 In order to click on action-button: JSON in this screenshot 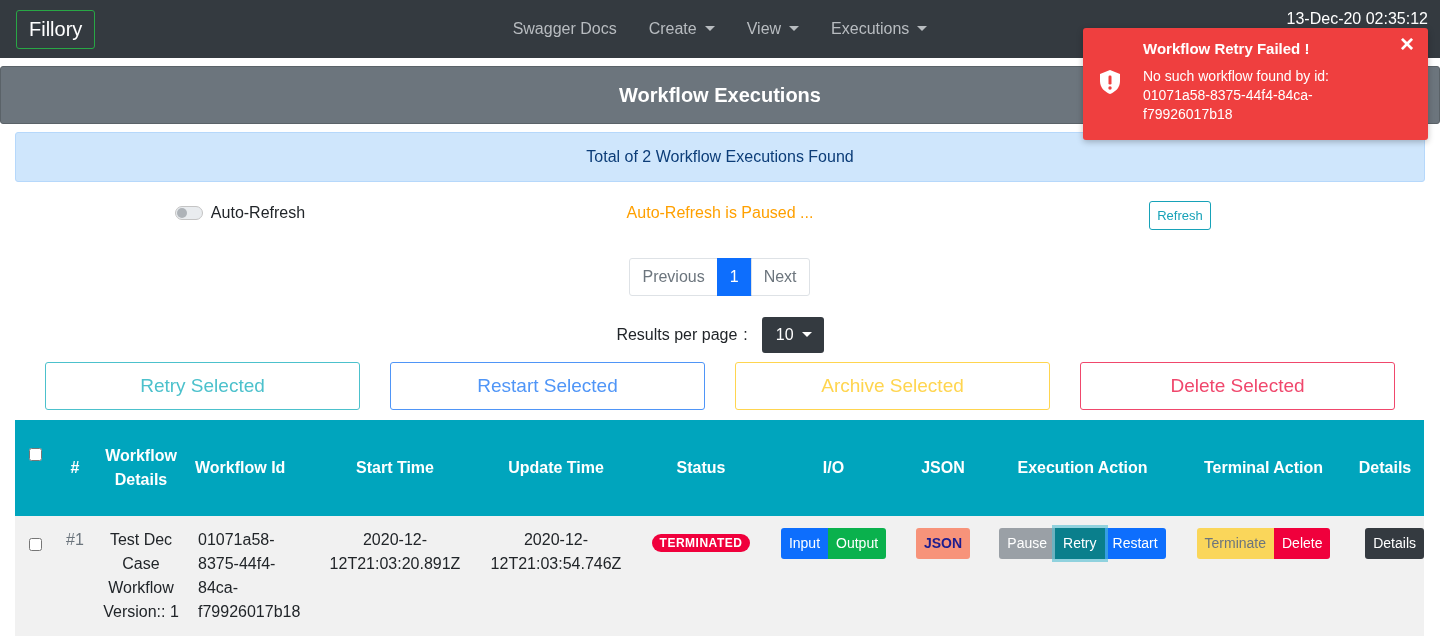, I will do `click(943, 543)`.